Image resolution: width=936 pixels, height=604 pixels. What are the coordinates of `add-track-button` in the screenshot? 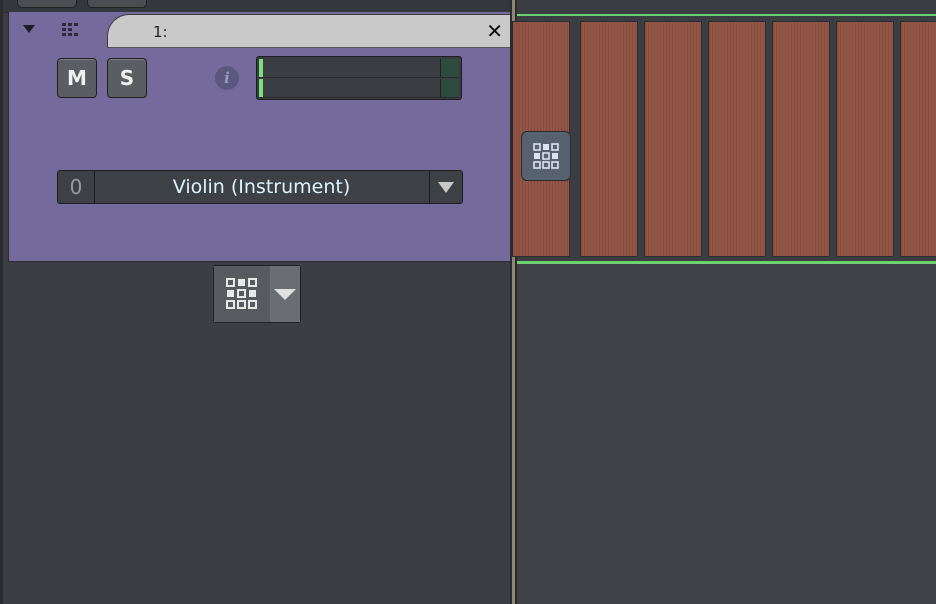 It's located at (257, 294).